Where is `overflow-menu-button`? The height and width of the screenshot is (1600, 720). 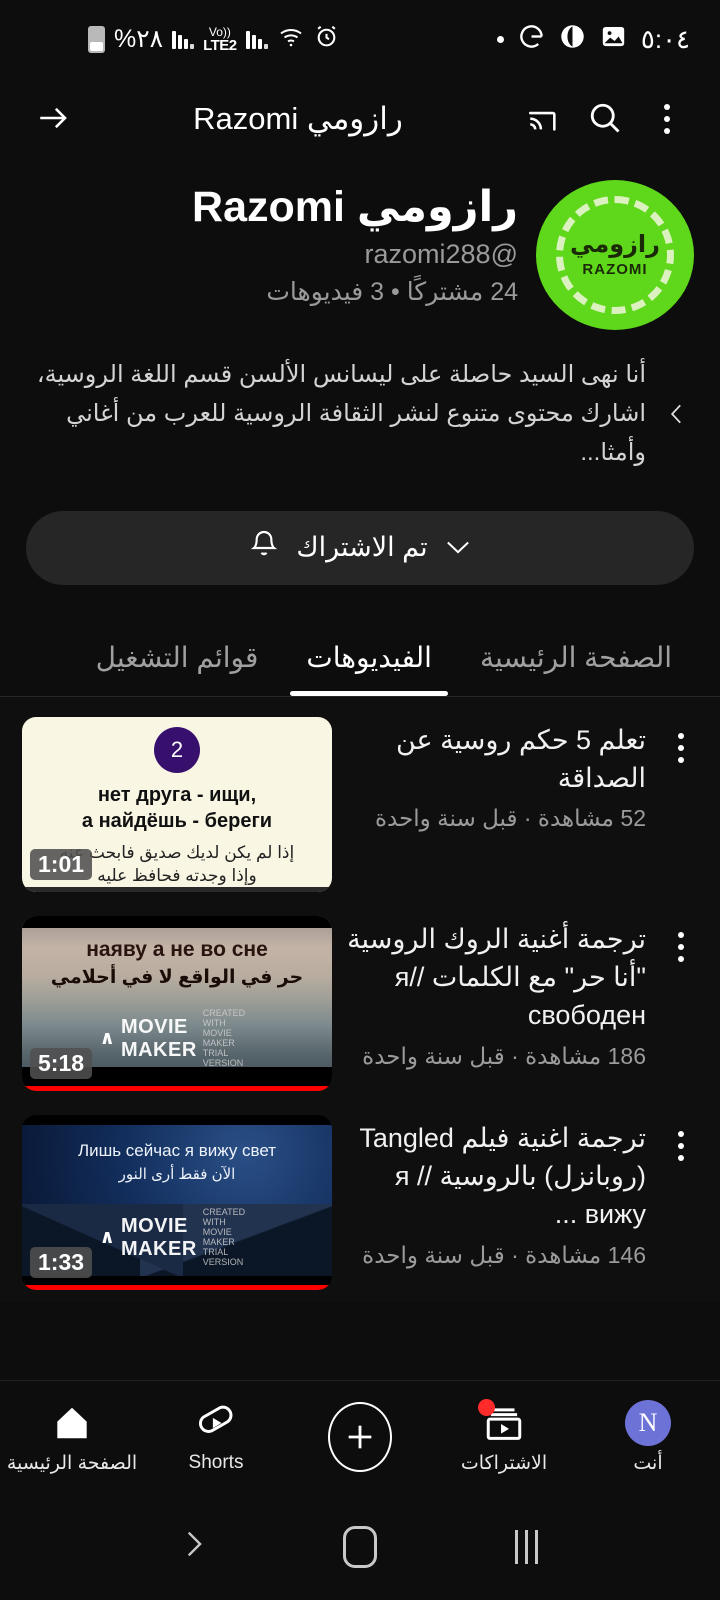
overflow-menu-button is located at coordinates (667, 119).